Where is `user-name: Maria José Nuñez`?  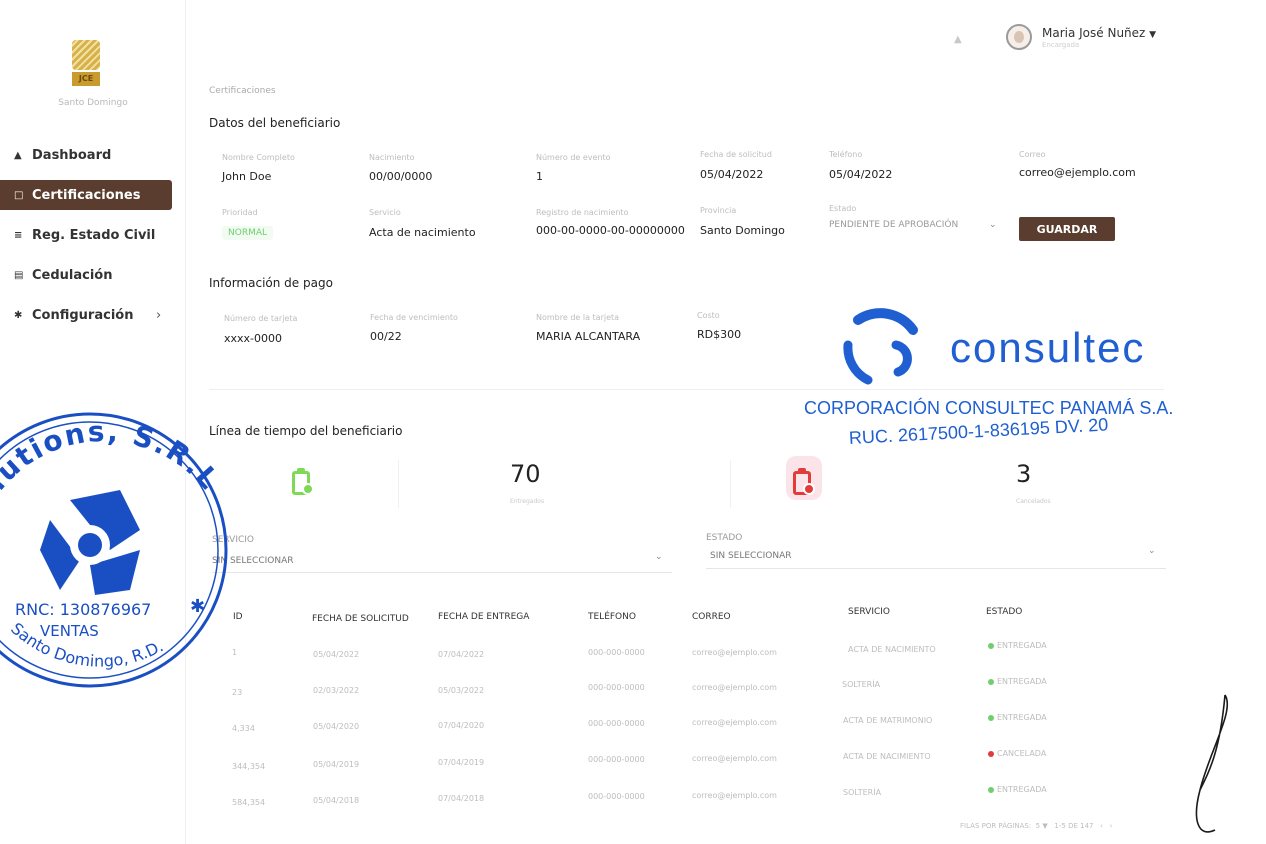
user-name: Maria José Nuñez is located at coordinates (1094, 33).